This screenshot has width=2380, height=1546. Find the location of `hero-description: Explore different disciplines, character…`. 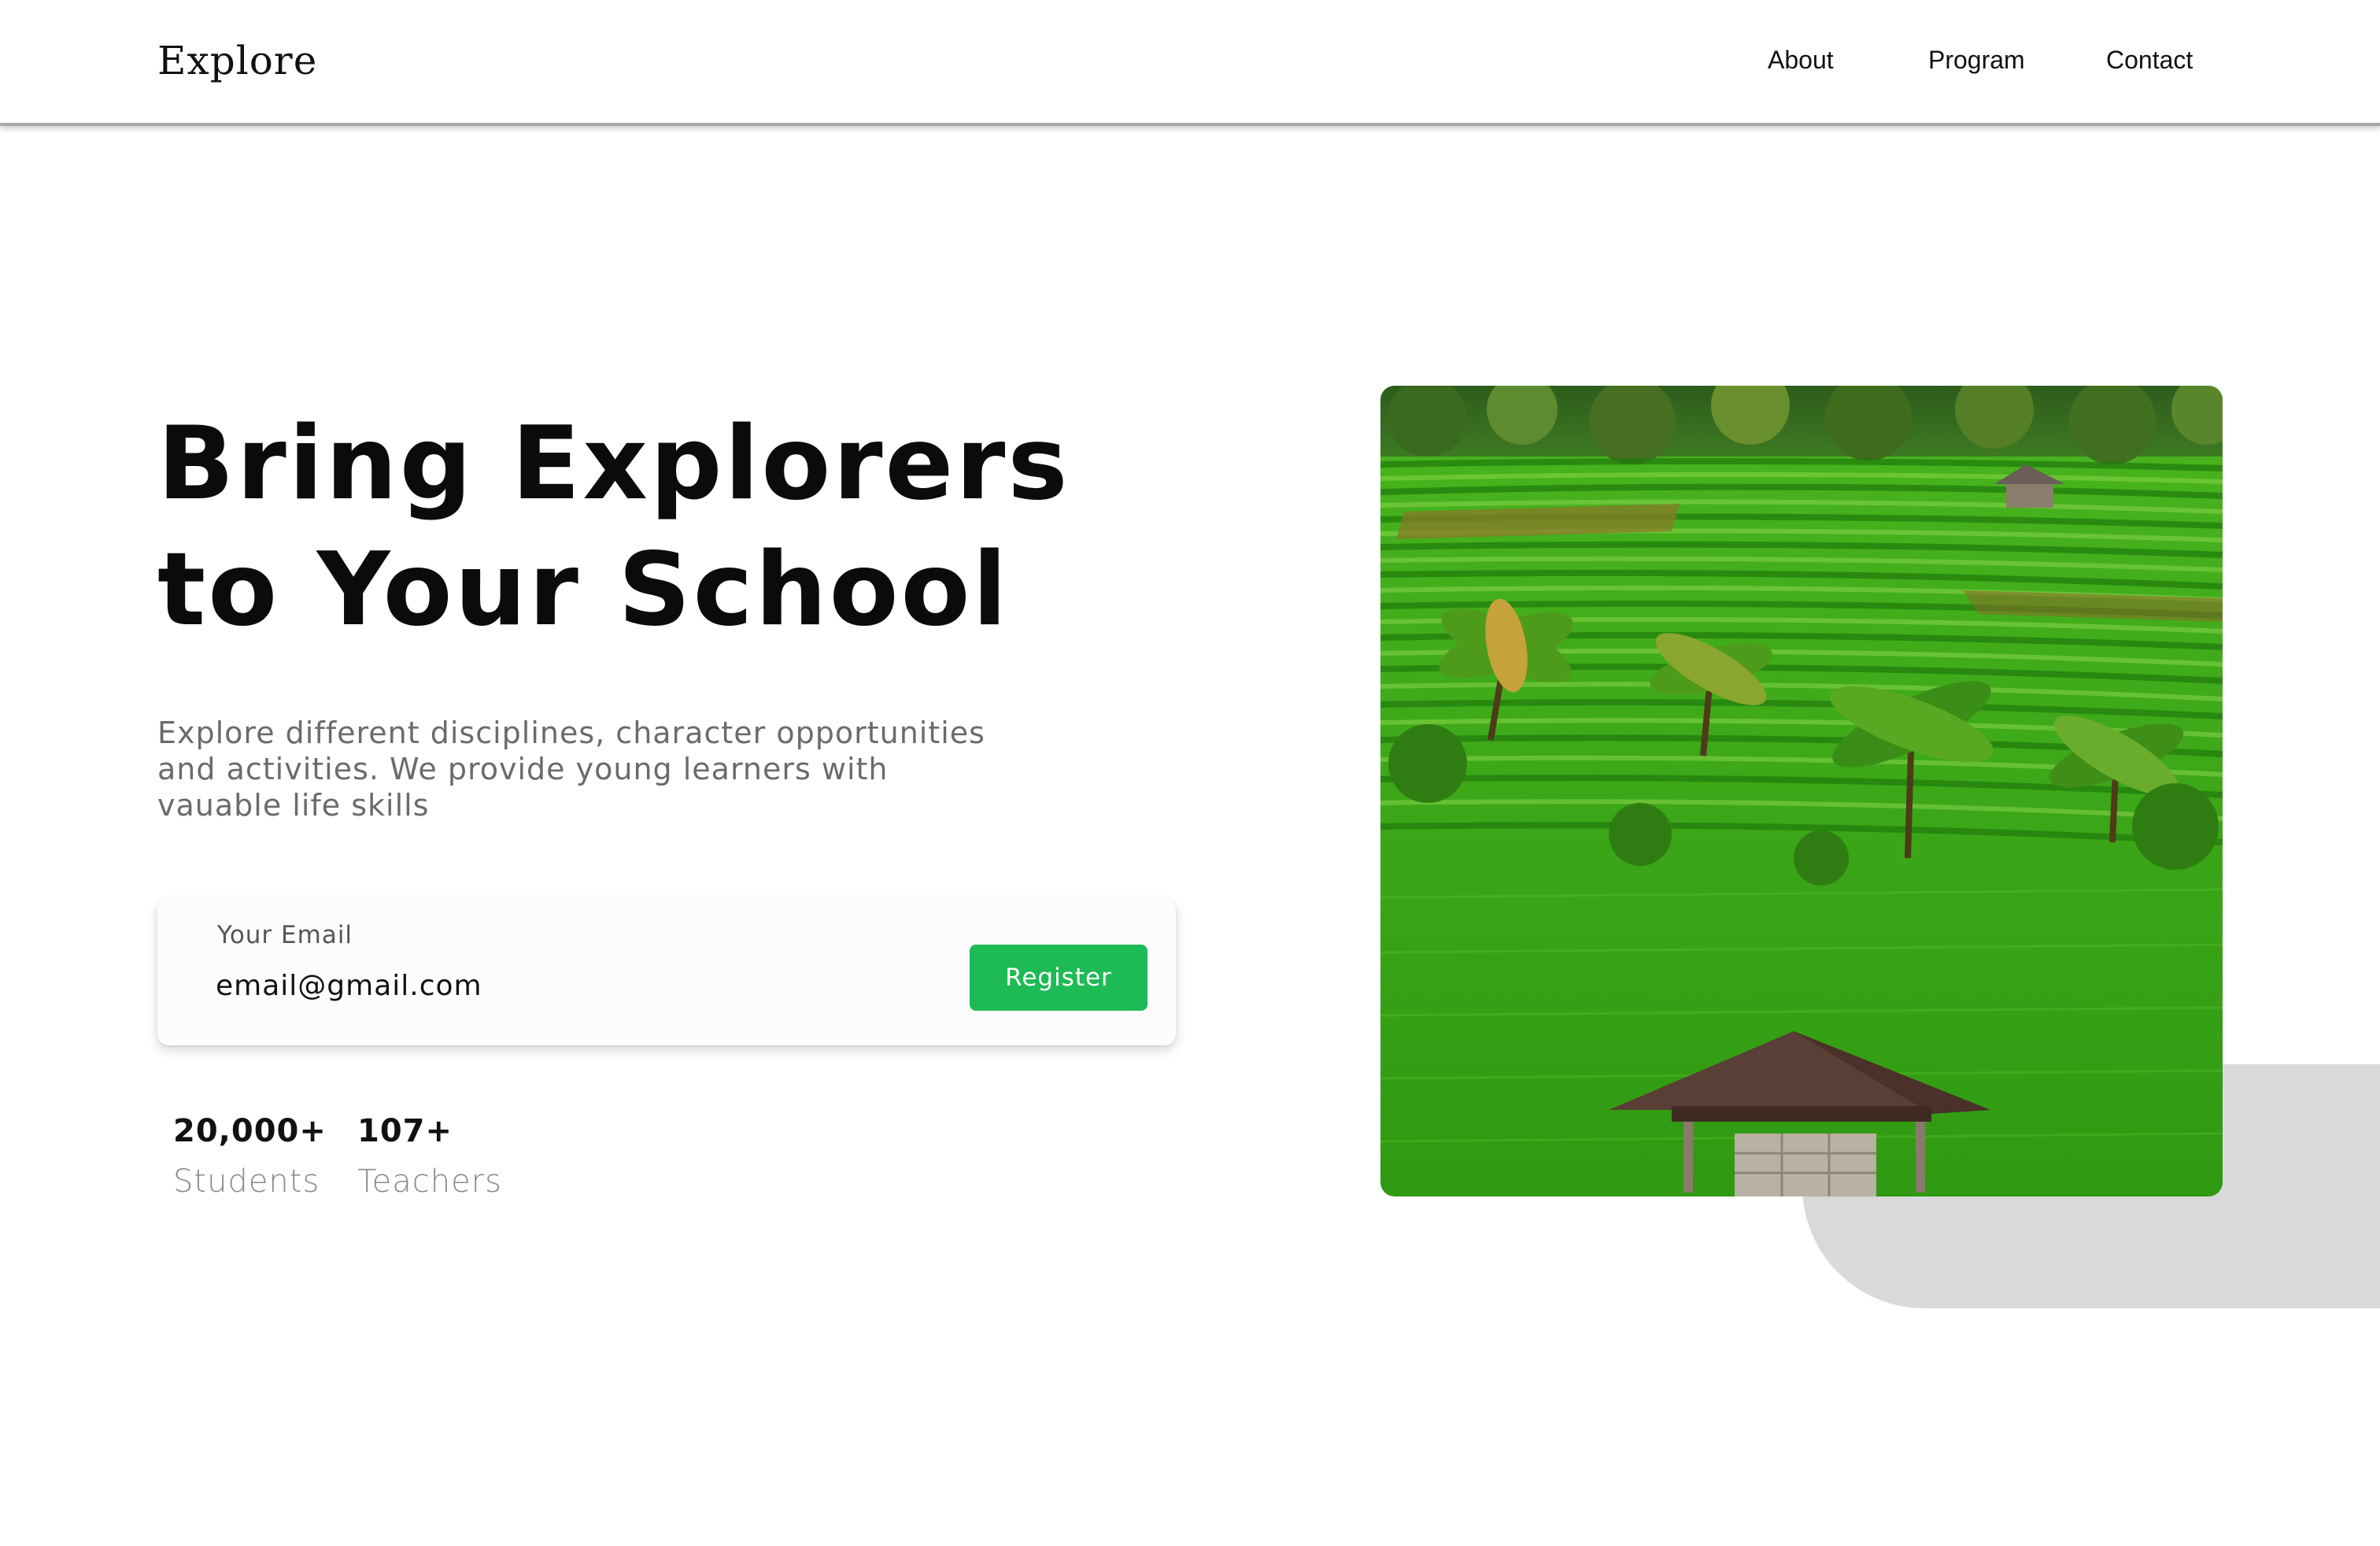

hero-description: Explore different disciplines, character… is located at coordinates (571, 769).